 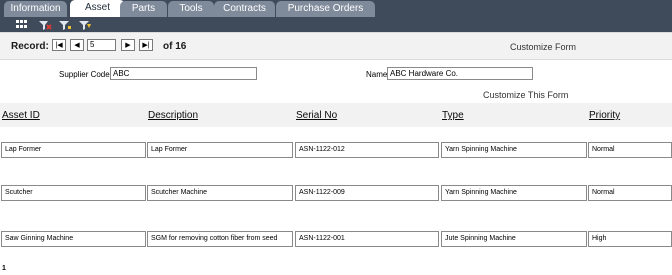 I want to click on last-record-button: ▶|, so click(x=146, y=45).